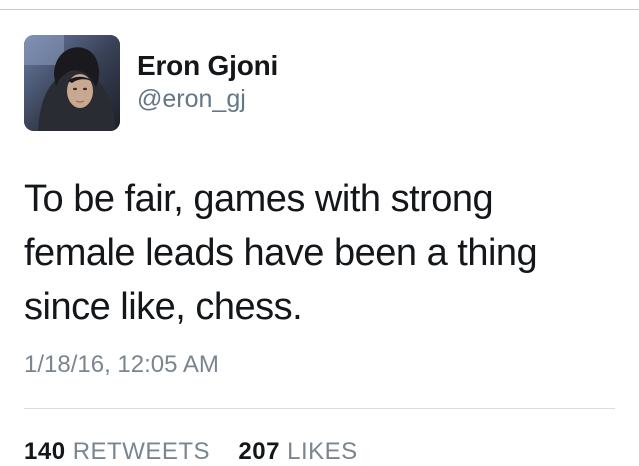 This screenshot has height=466, width=639. I want to click on top-divider, so click(319, 9).